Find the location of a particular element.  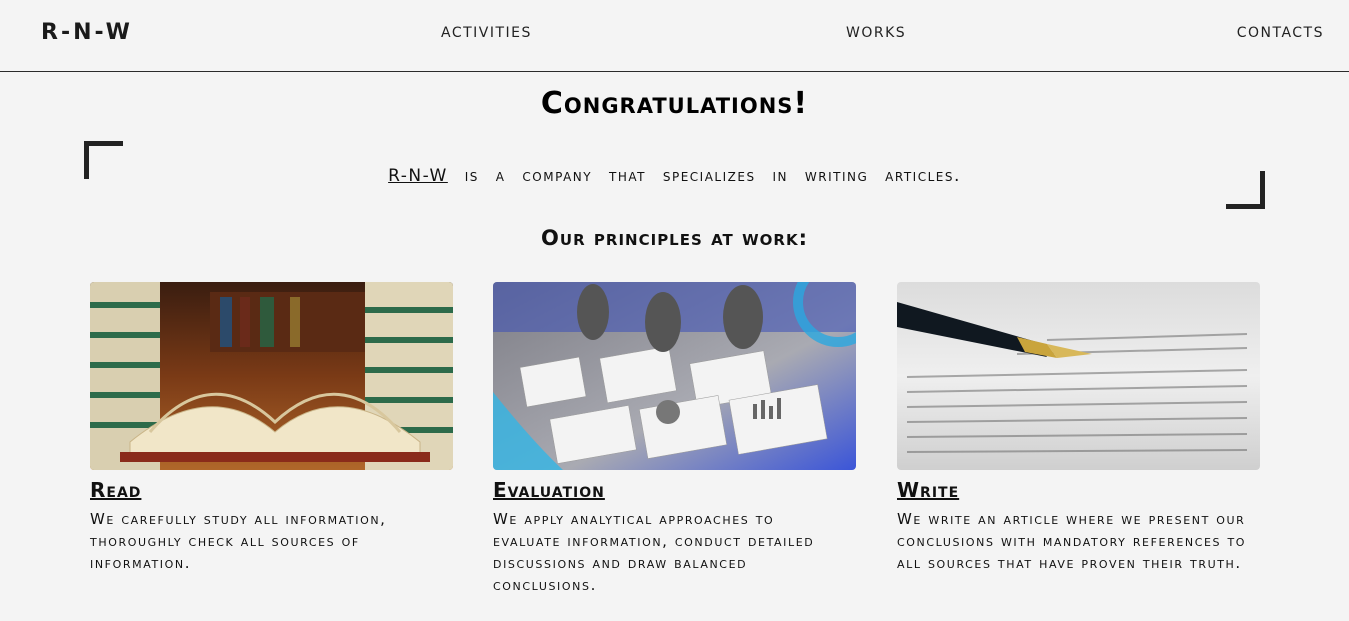

nav-activities: ACTIVITIES is located at coordinates (486, 33).